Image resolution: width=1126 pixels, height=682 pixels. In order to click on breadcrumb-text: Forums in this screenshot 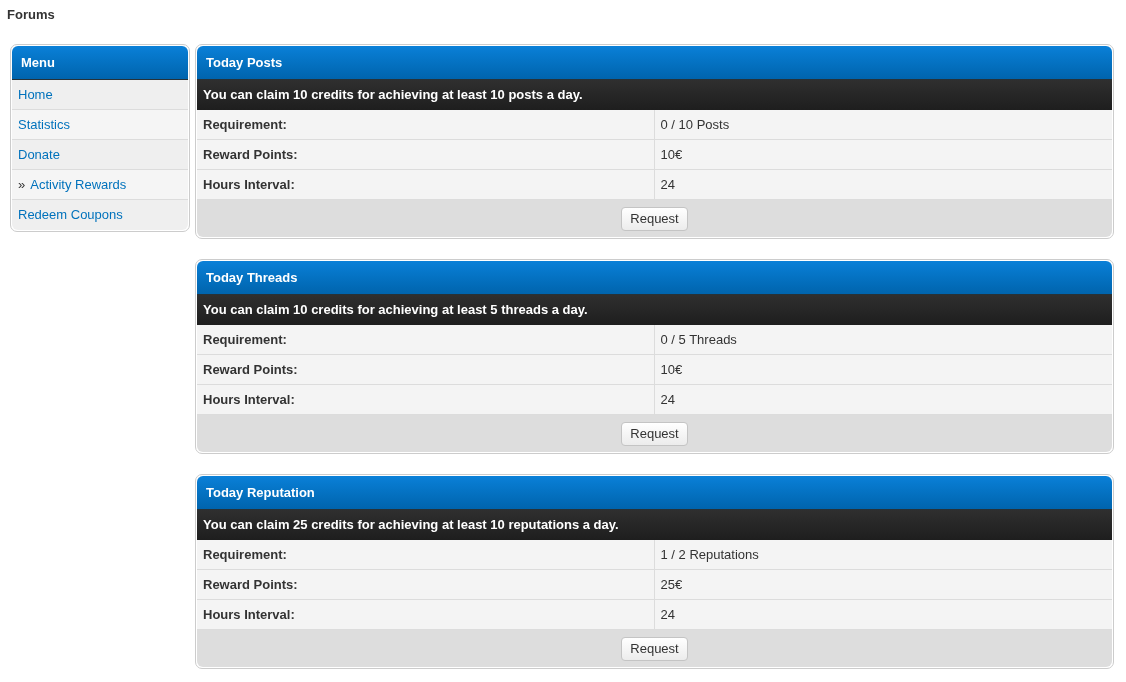, I will do `click(31, 14)`.